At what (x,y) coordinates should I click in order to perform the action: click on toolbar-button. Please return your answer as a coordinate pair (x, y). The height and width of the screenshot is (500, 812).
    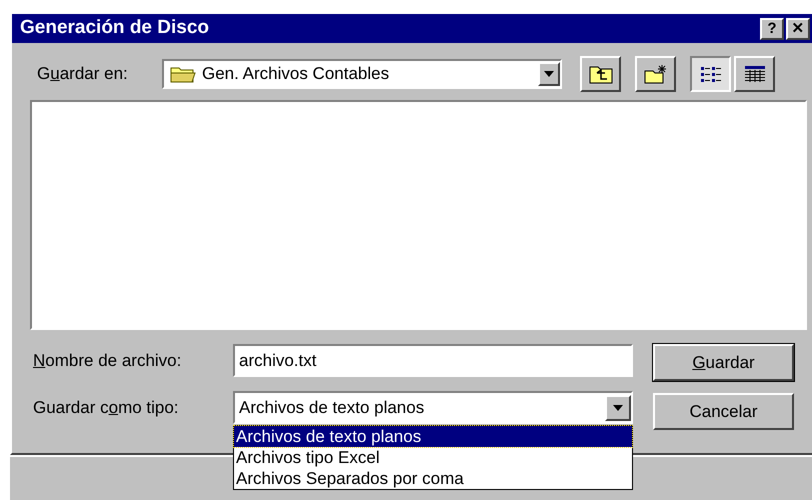
    Looking at the image, I should click on (710, 74).